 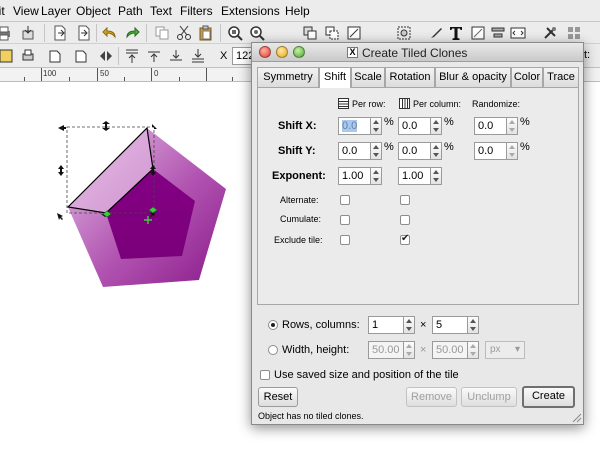 I want to click on rotate-cw-icon, so click(x=80, y=56).